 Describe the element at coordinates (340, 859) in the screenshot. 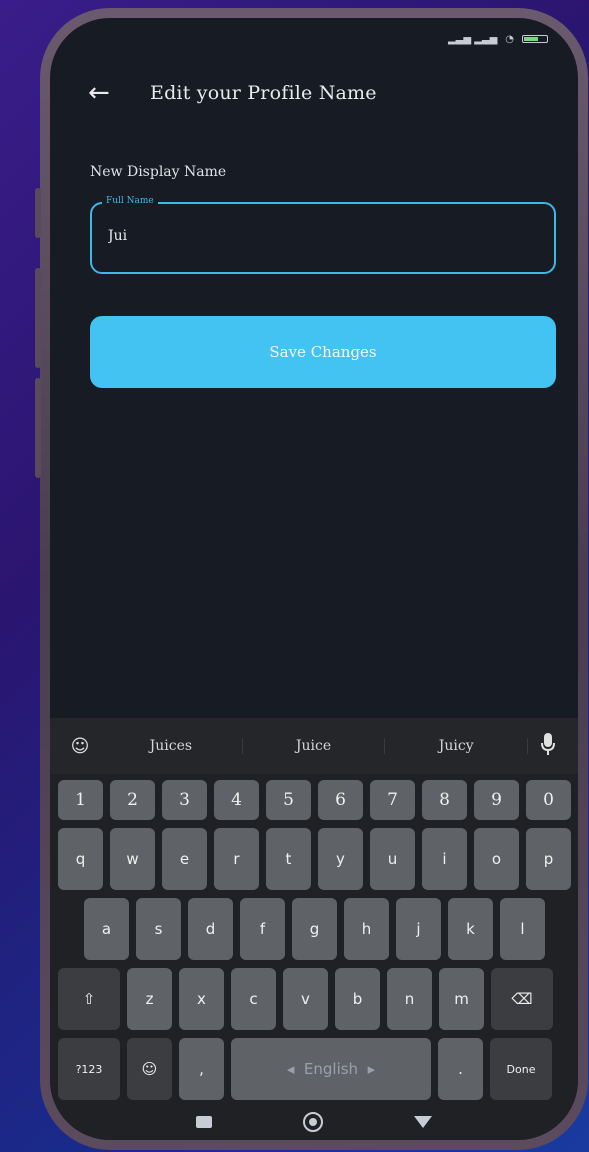

I see `key-y: y` at that location.